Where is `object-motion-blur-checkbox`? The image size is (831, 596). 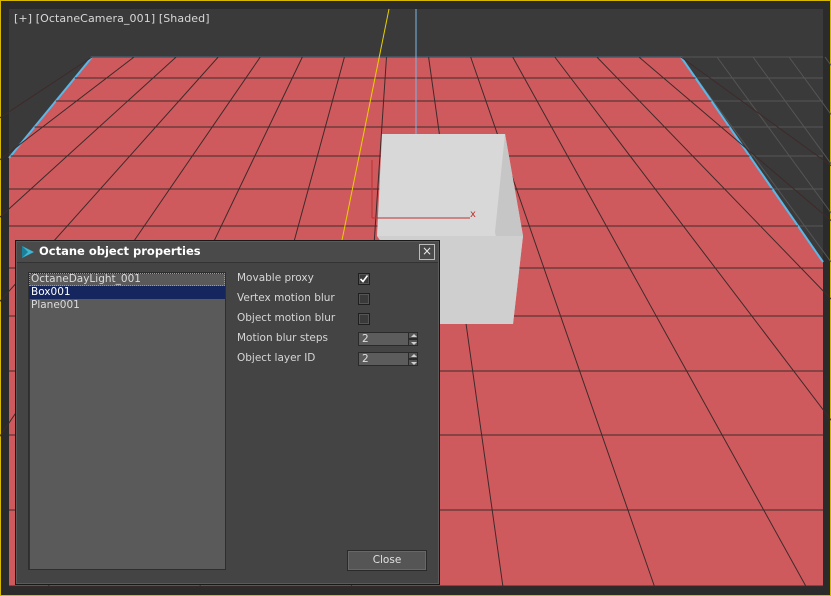 object-motion-blur-checkbox is located at coordinates (364, 319).